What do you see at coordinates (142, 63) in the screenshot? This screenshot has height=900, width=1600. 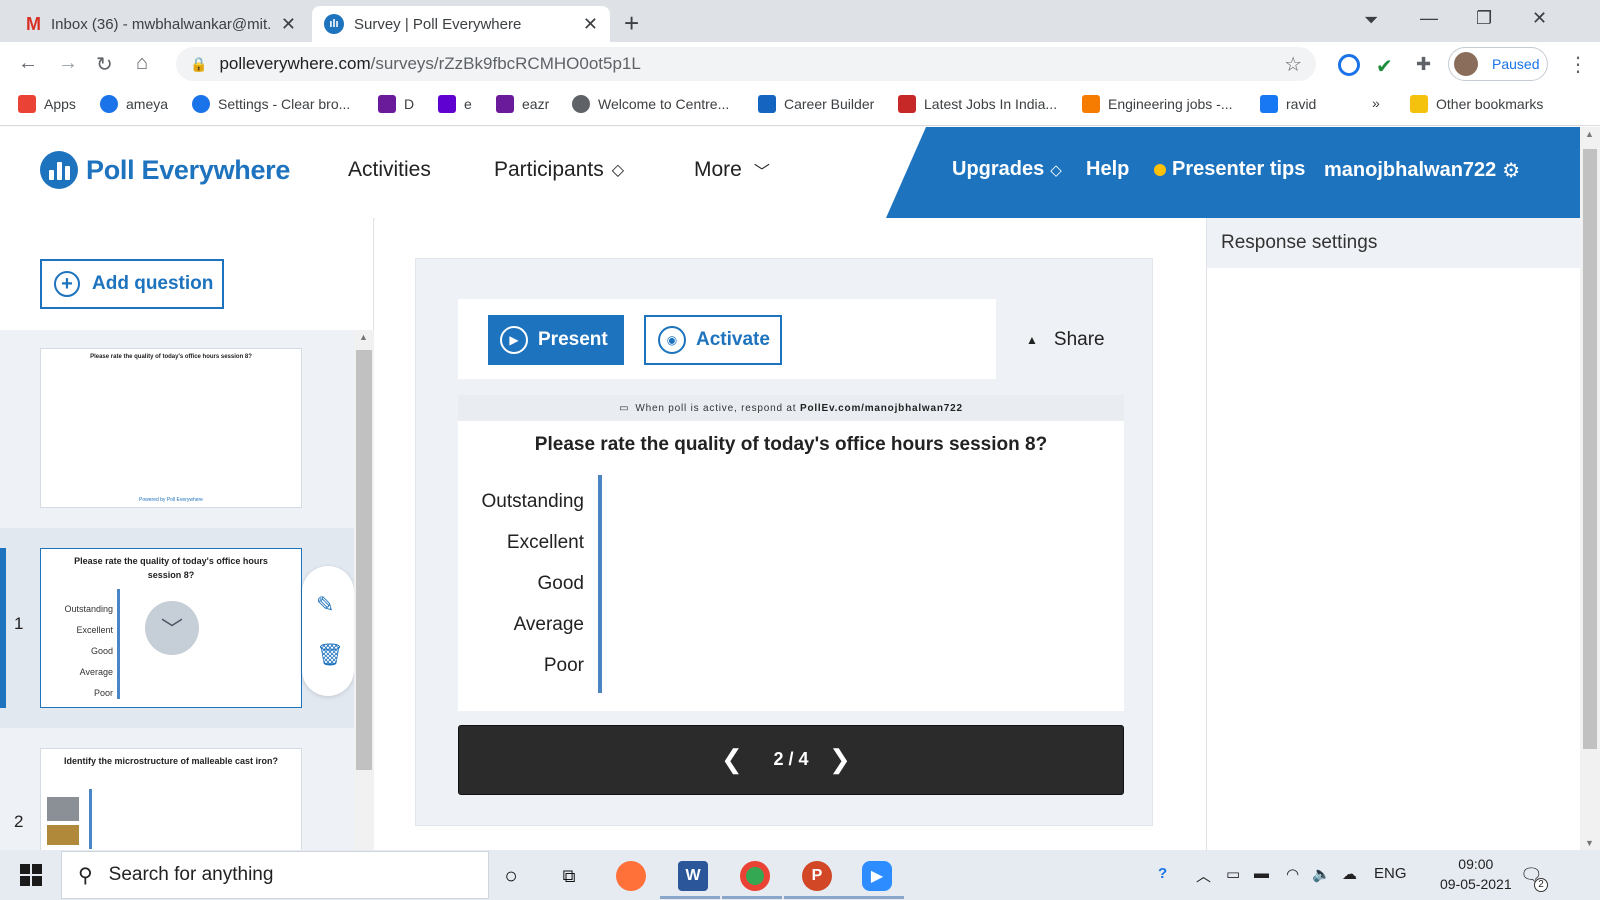 I see `home-icon: ⌂` at bounding box center [142, 63].